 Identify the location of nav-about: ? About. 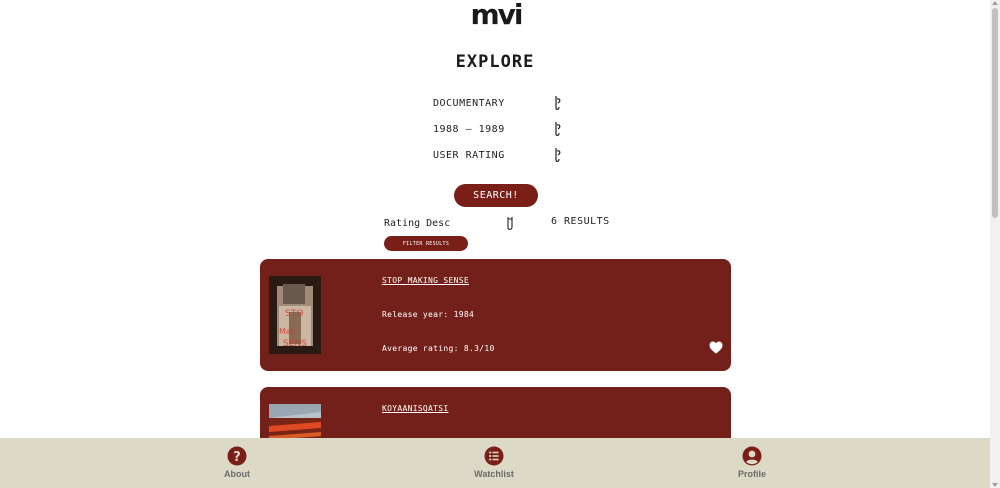
(237, 462).